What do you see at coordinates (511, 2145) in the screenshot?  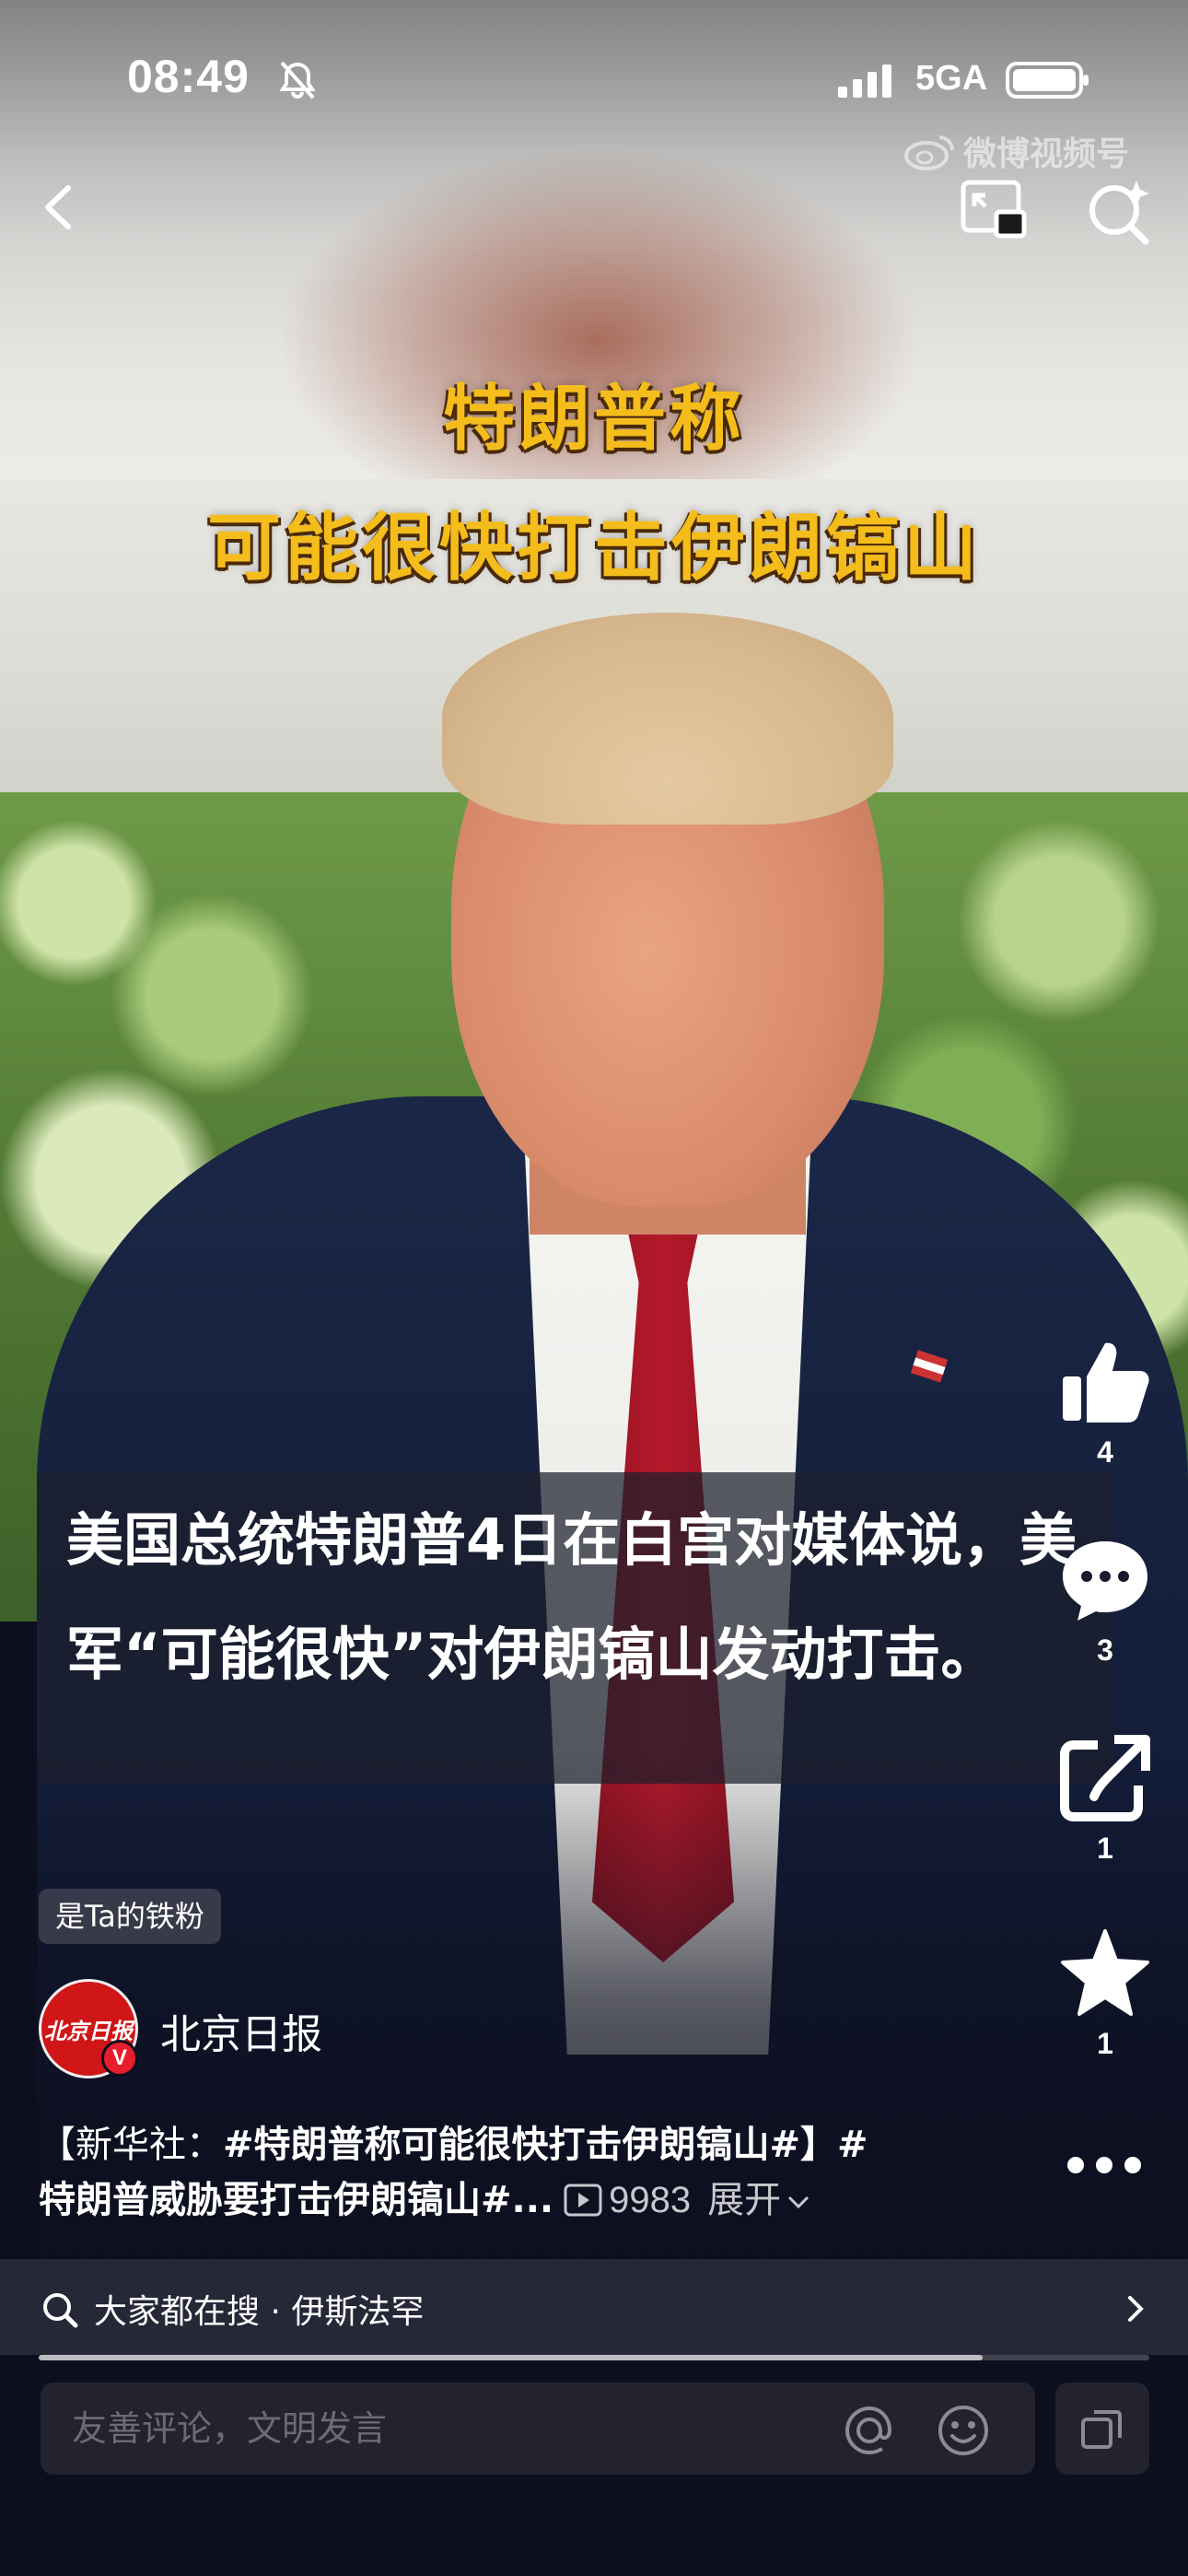 I see `caption-topic-link: #特朗普称可能很快打击伊朗镐山#` at bounding box center [511, 2145].